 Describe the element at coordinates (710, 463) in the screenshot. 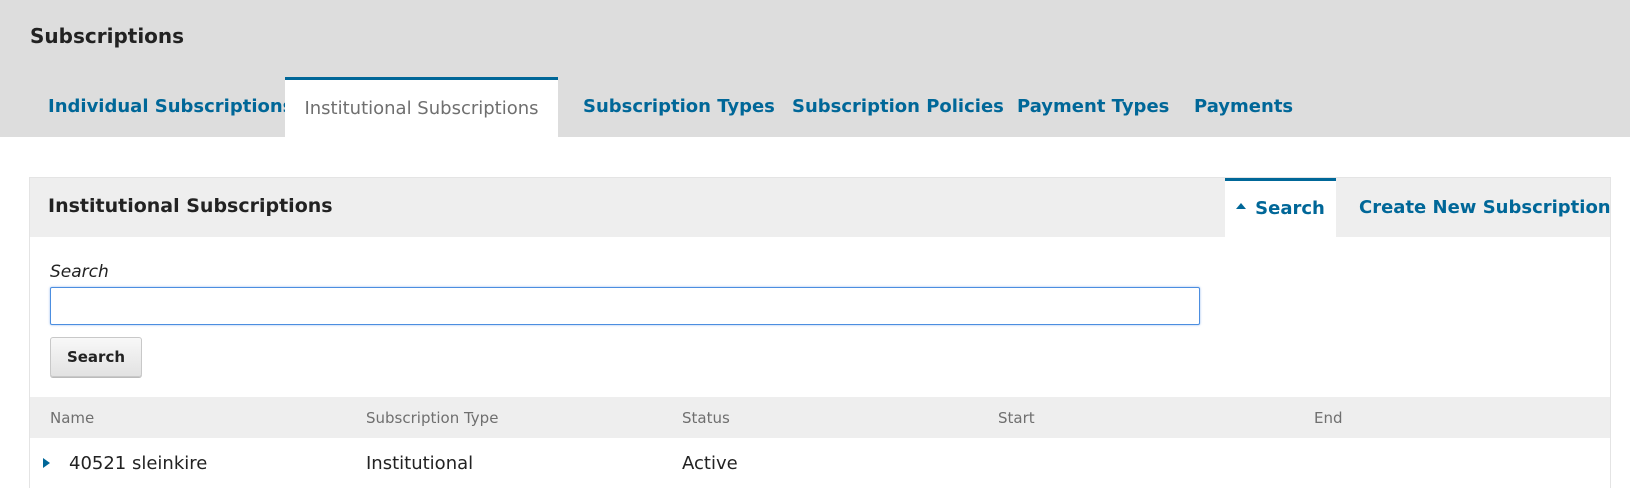

I see `row-status: Active` at that location.